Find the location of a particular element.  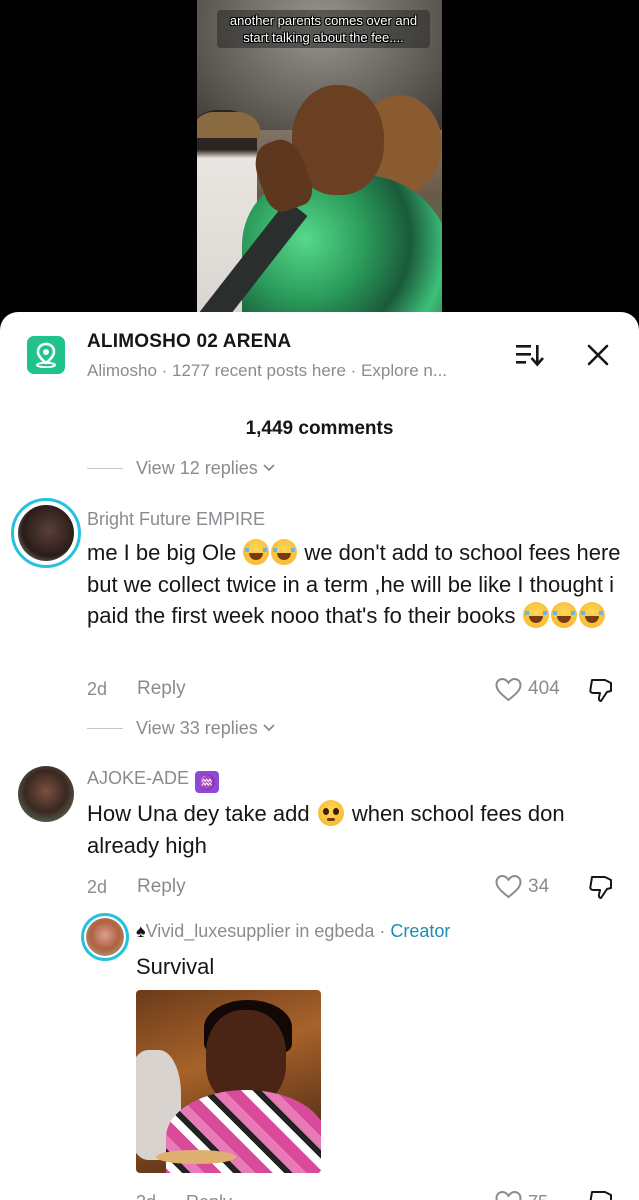

location-title: ALIMOSHO 02 ARENA is located at coordinates (189, 342).